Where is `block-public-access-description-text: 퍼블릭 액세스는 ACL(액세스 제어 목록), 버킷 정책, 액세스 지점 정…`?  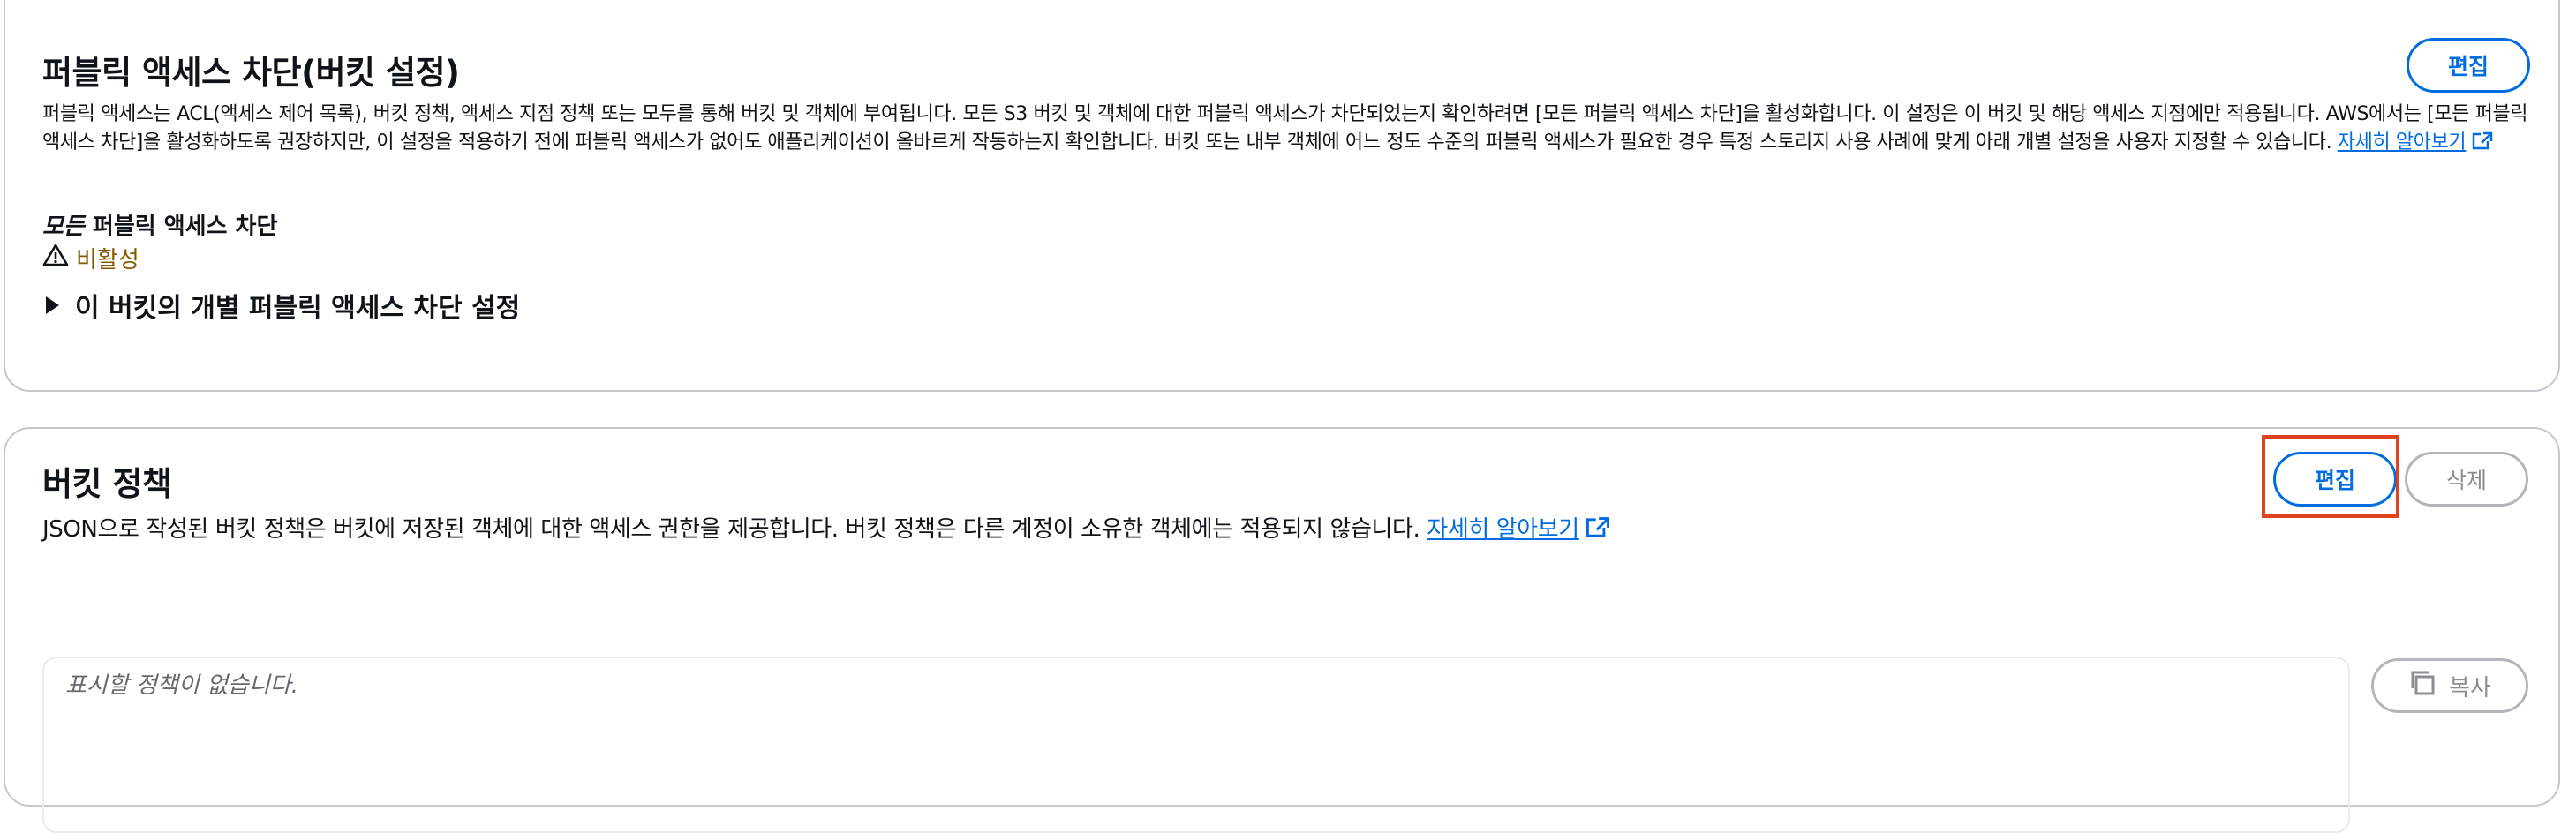
block-public-access-description-text: 퍼블릭 액세스는 ACL(액세스 제어 목록), 버킷 정책, 액세스 지점 정… is located at coordinates (1285, 128).